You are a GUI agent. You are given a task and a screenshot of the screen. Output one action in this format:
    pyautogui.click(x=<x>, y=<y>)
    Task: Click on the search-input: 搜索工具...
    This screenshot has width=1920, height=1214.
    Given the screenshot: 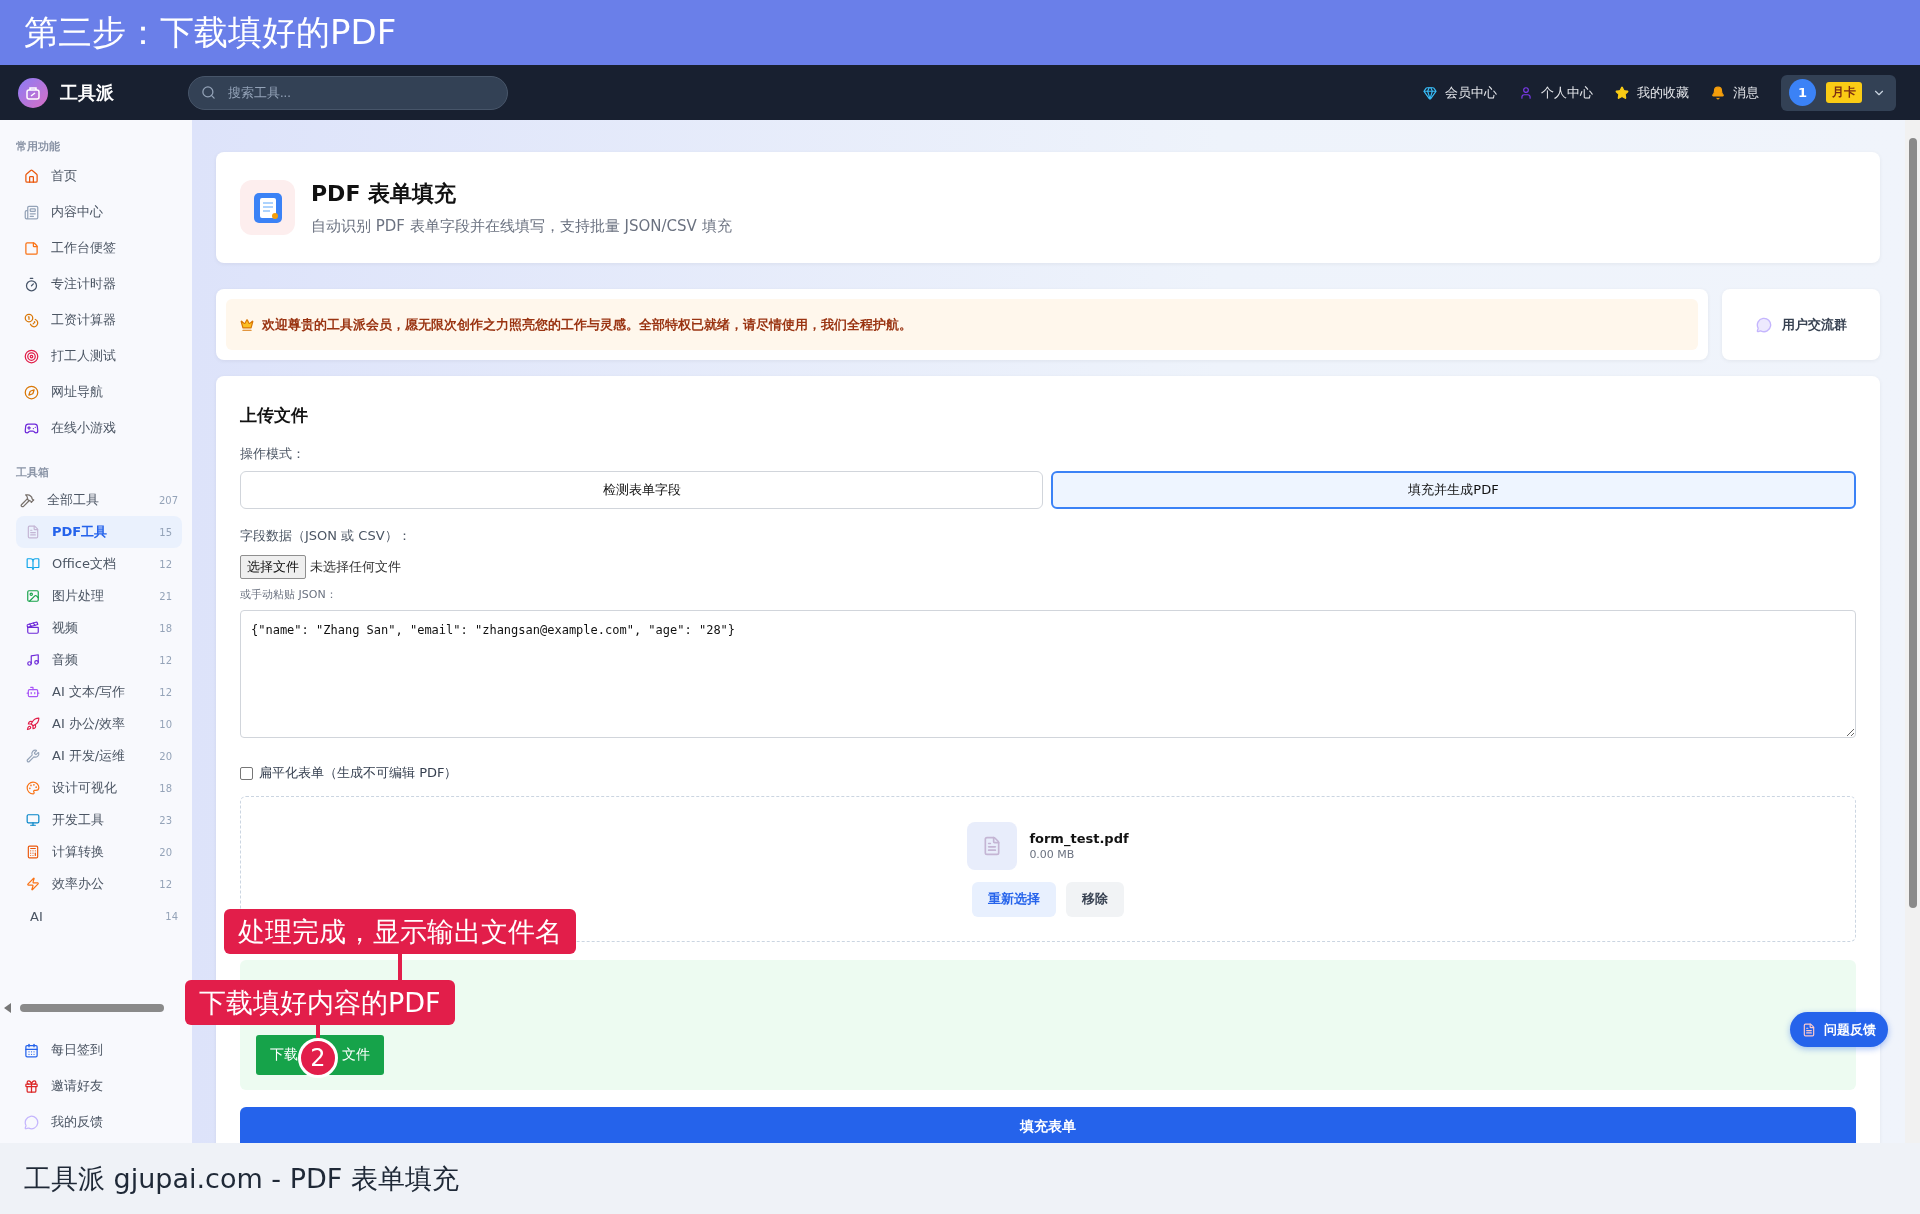 What is the action you would take?
    pyautogui.click(x=360, y=92)
    